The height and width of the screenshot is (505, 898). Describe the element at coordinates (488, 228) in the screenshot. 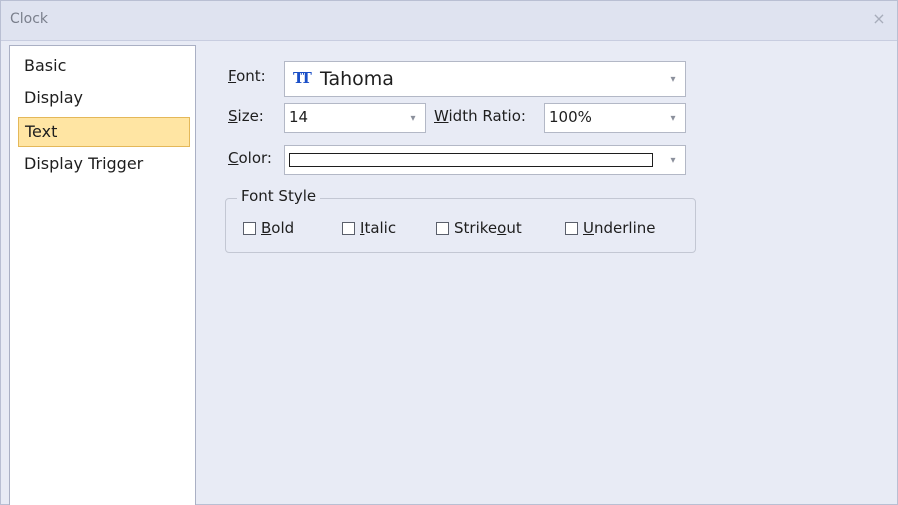

I see `strikeout-label: Strikeout` at that location.